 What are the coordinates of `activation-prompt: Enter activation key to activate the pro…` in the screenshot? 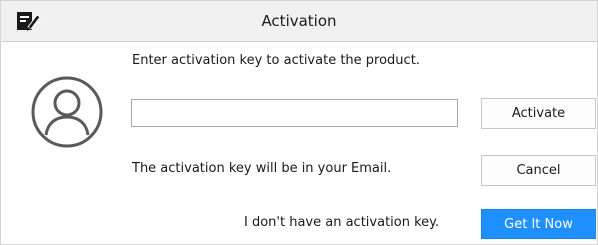 It's located at (276, 60).